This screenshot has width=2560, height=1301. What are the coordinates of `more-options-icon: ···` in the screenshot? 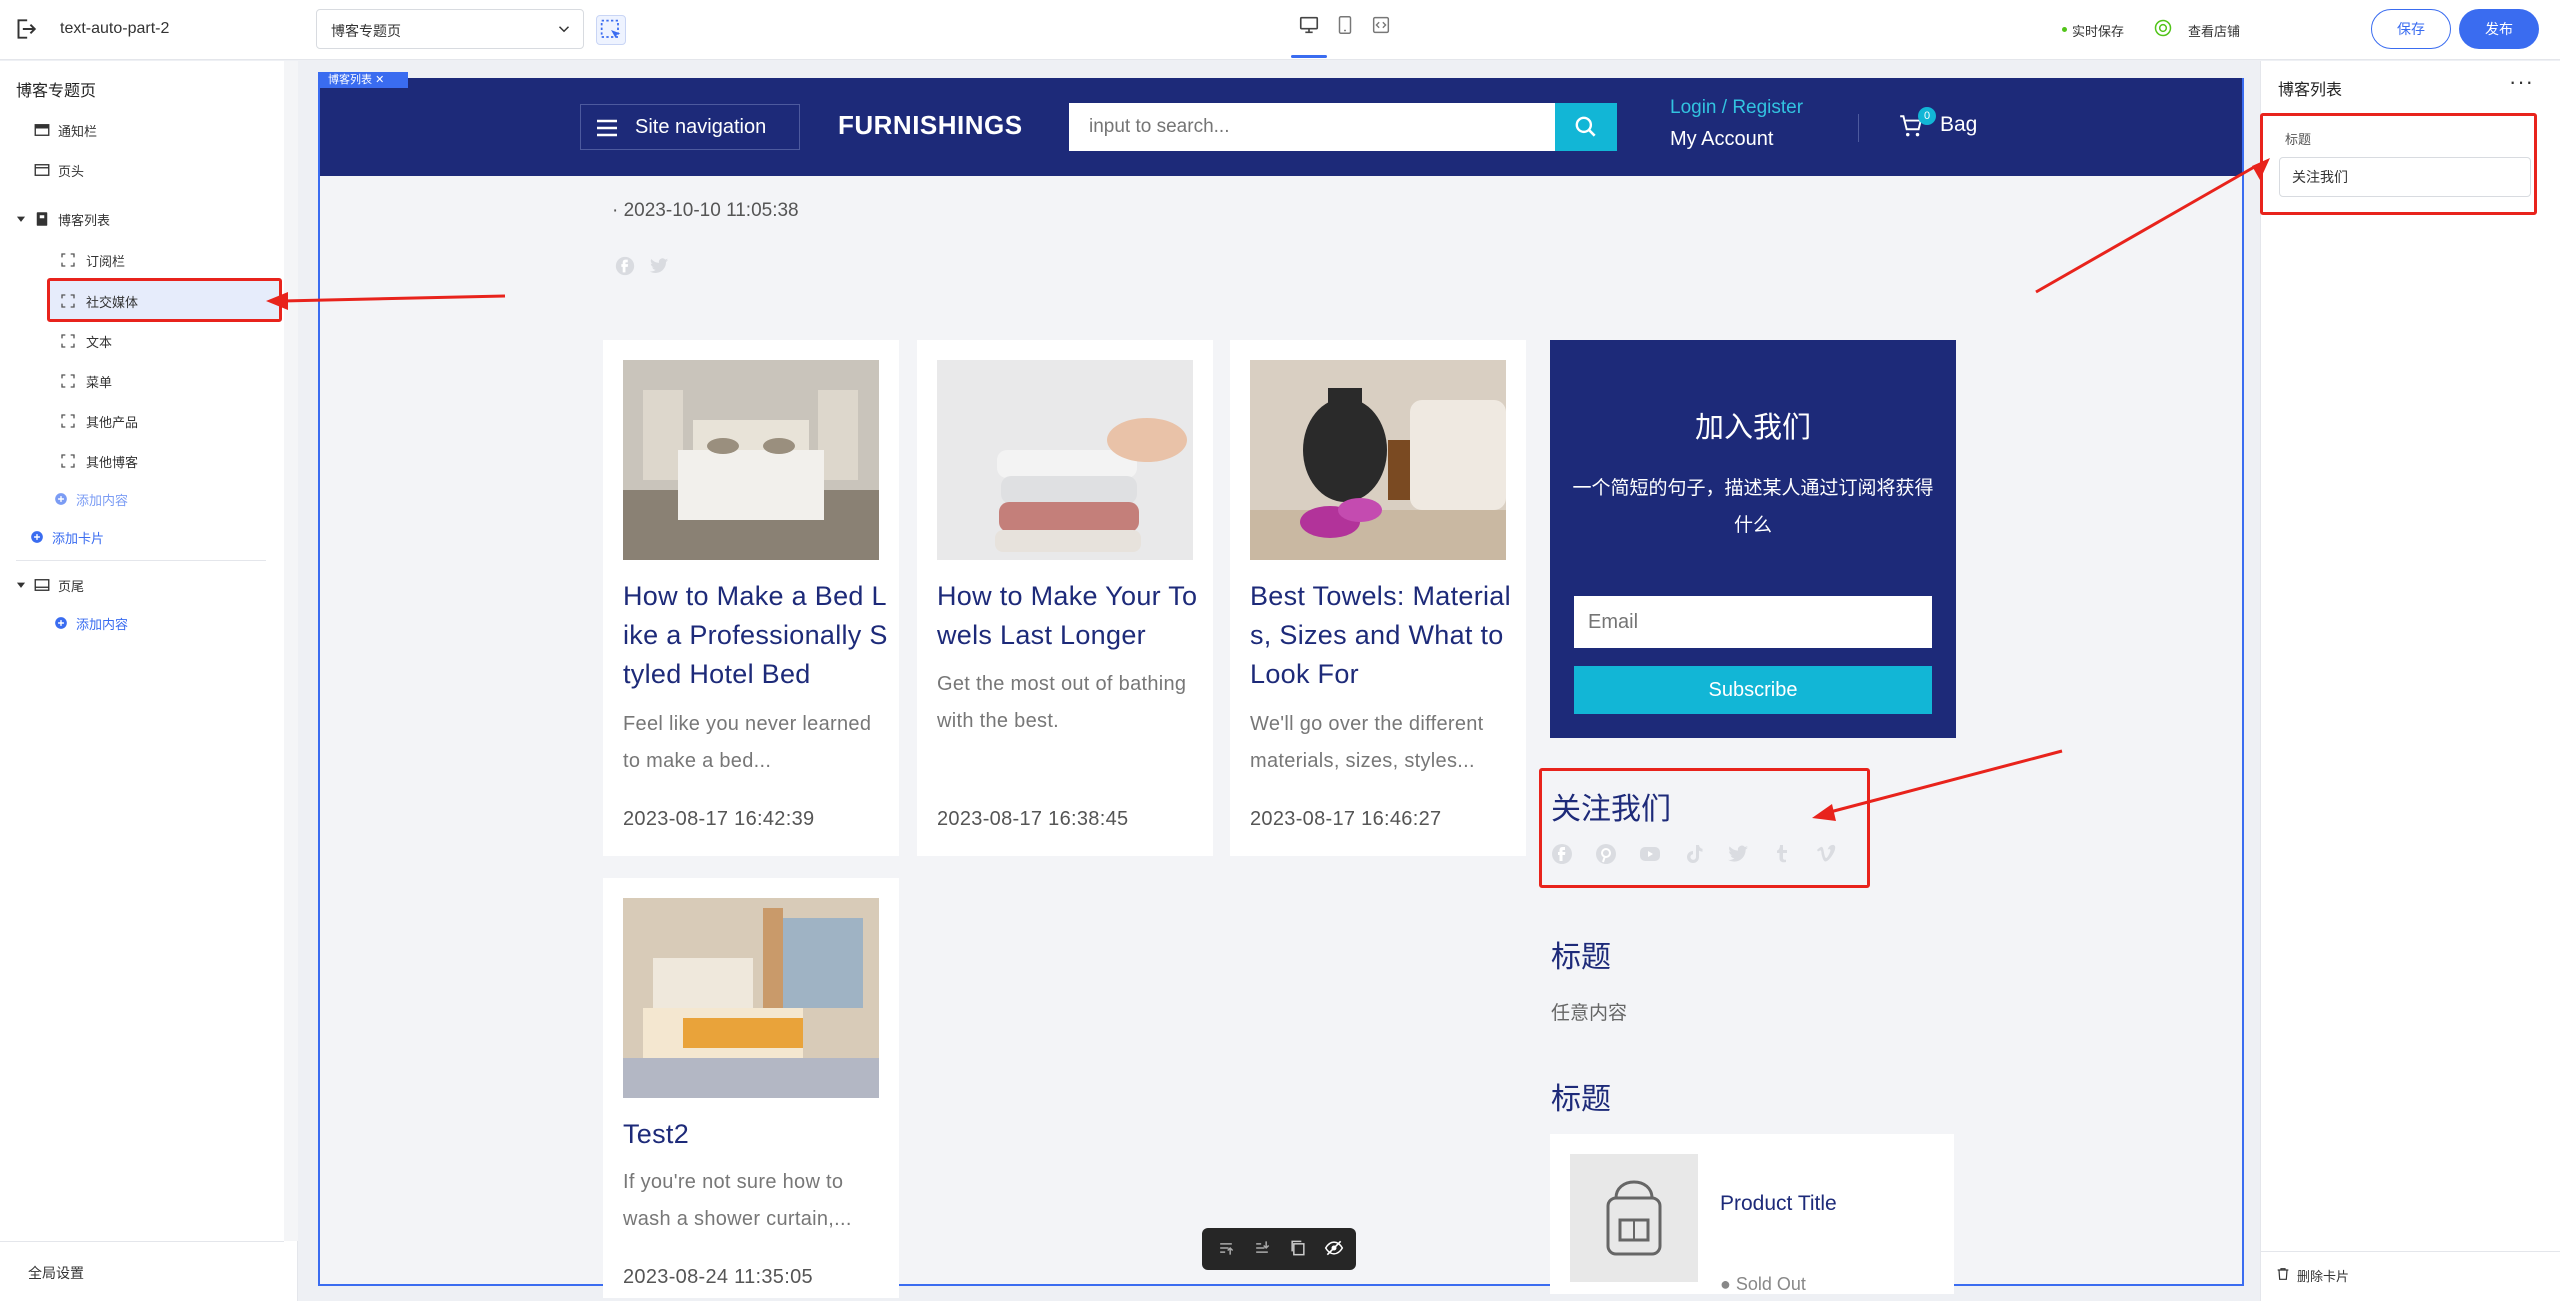 It's located at (2521, 82).